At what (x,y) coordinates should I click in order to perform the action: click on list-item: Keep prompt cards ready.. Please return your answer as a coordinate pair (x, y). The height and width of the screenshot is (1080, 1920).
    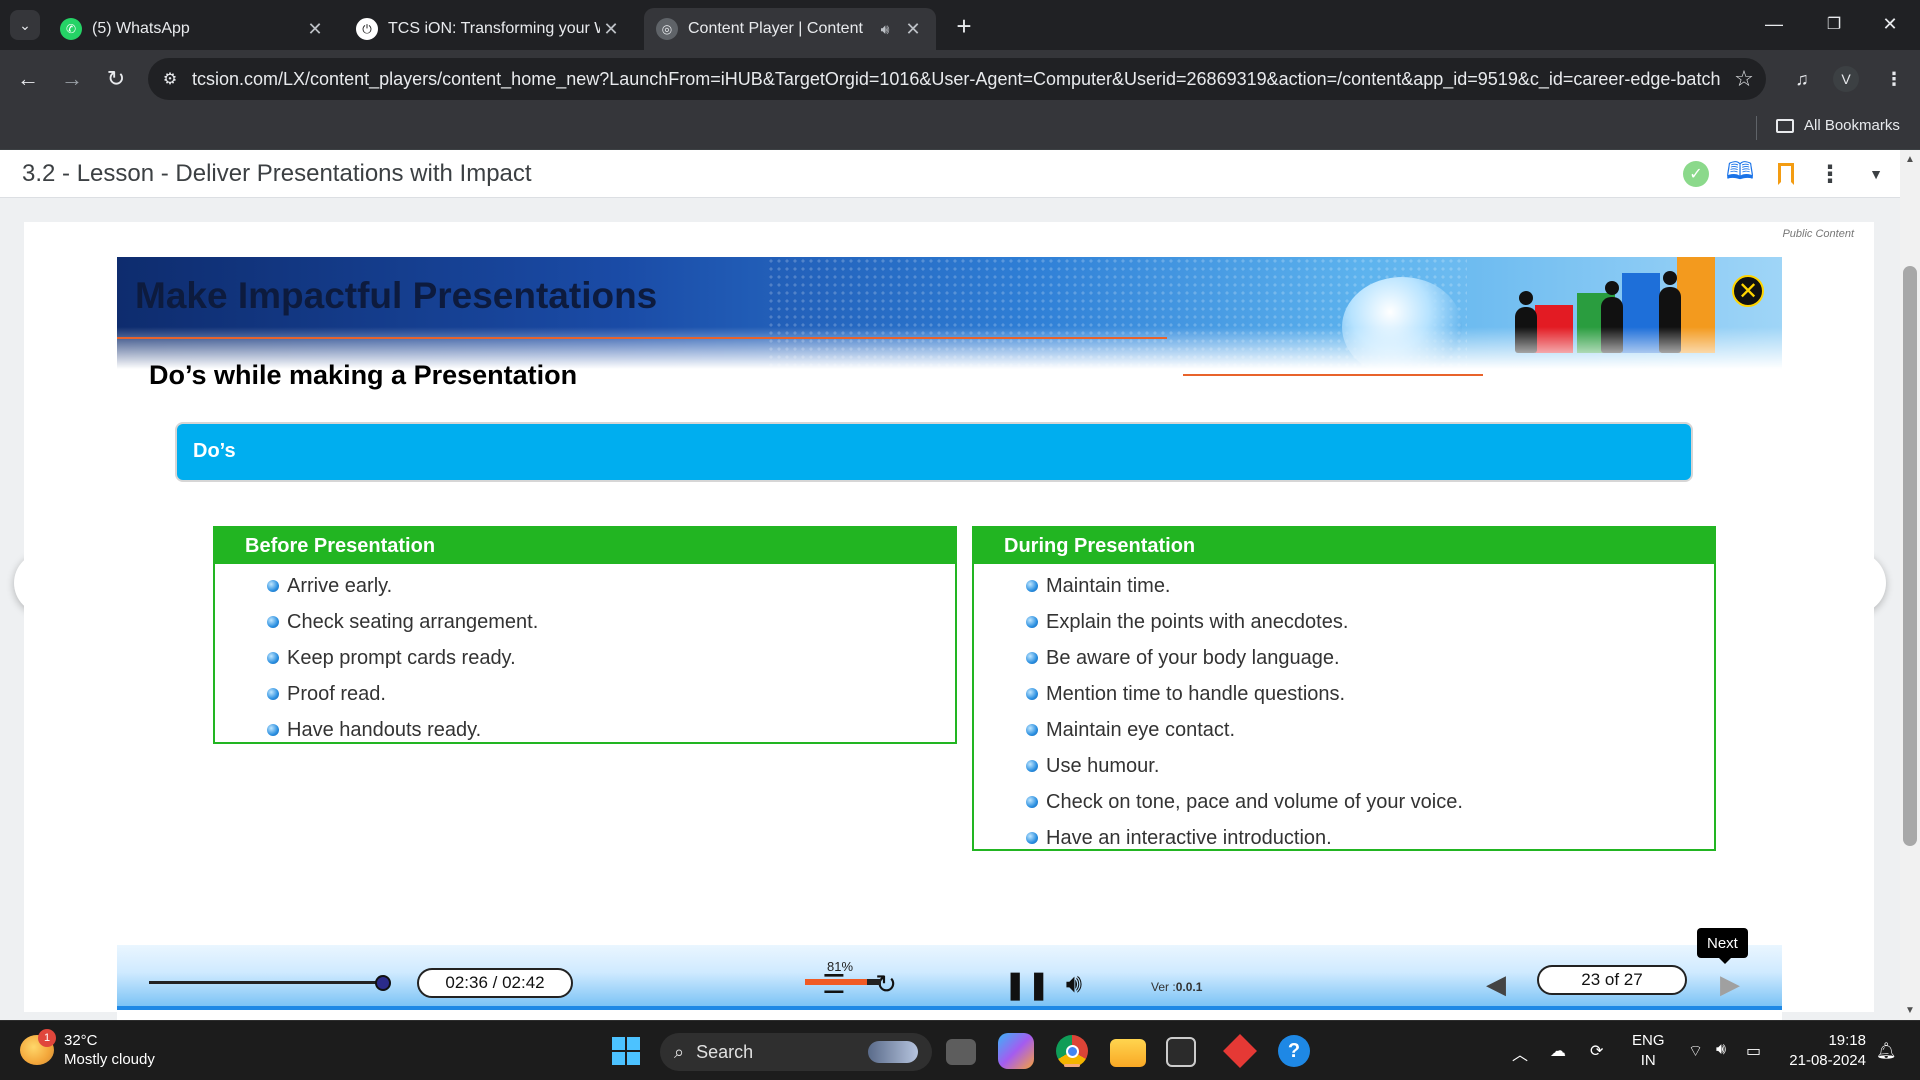
    Looking at the image, I should click on (611, 658).